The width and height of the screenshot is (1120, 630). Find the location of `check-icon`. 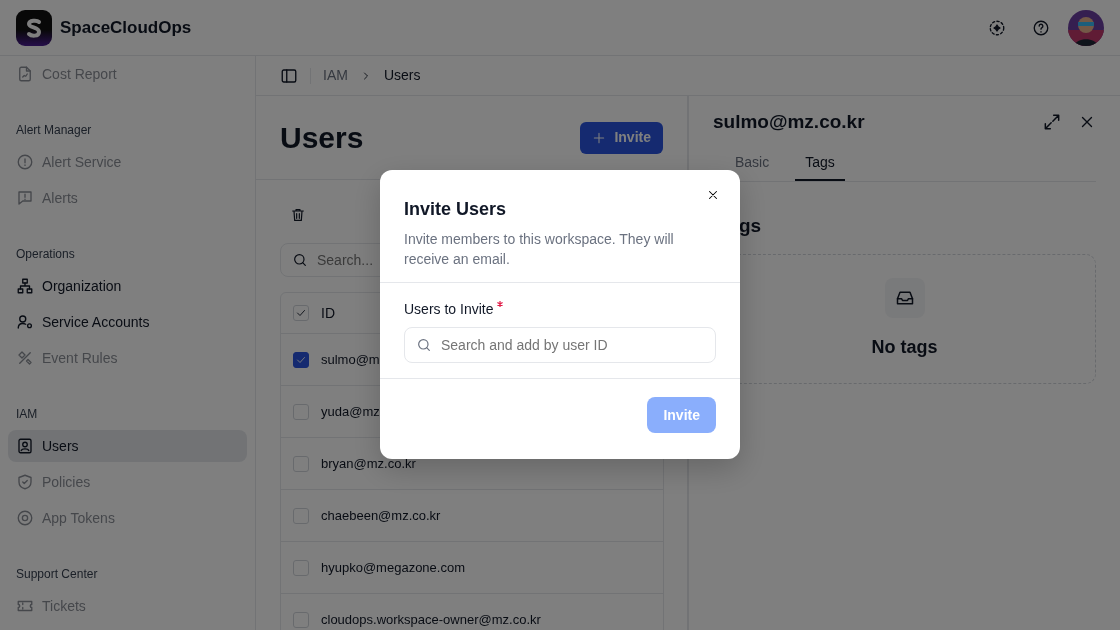

check-icon is located at coordinates (301, 313).